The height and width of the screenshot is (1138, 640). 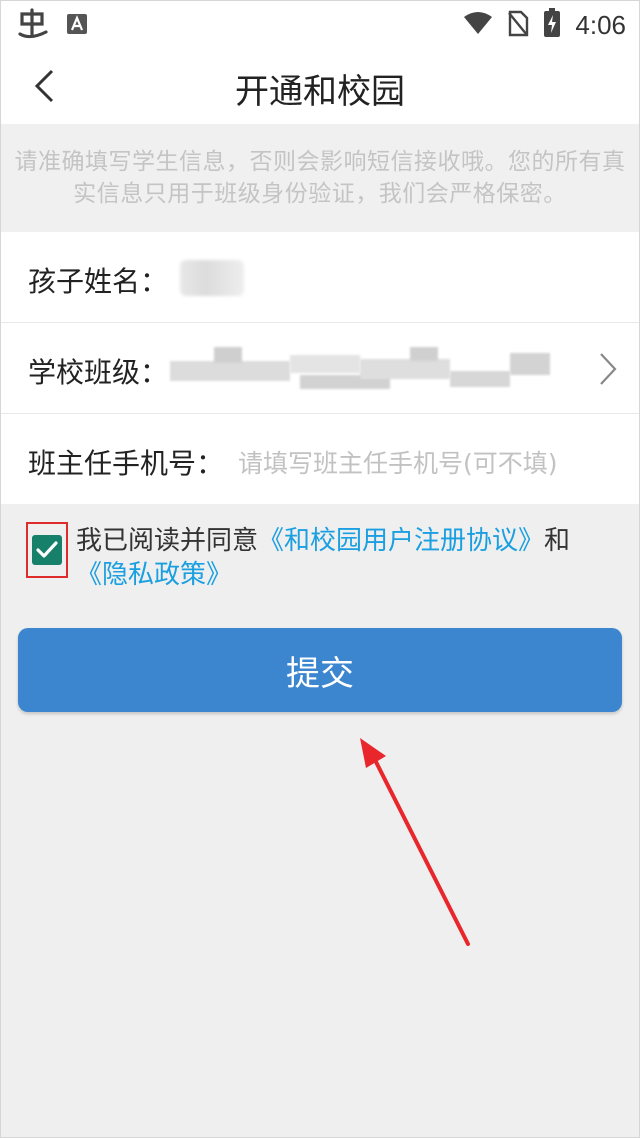 I want to click on child-name-label: 孩子姓名：, so click(x=98, y=281).